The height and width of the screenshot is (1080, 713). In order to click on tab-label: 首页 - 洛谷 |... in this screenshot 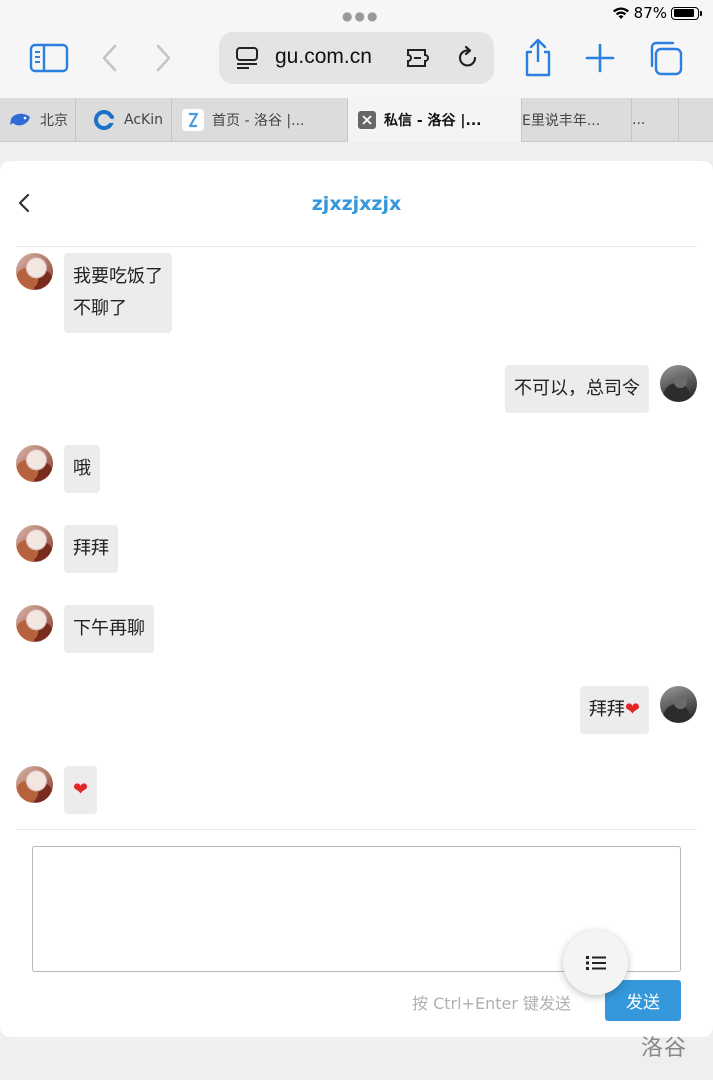, I will do `click(258, 121)`.